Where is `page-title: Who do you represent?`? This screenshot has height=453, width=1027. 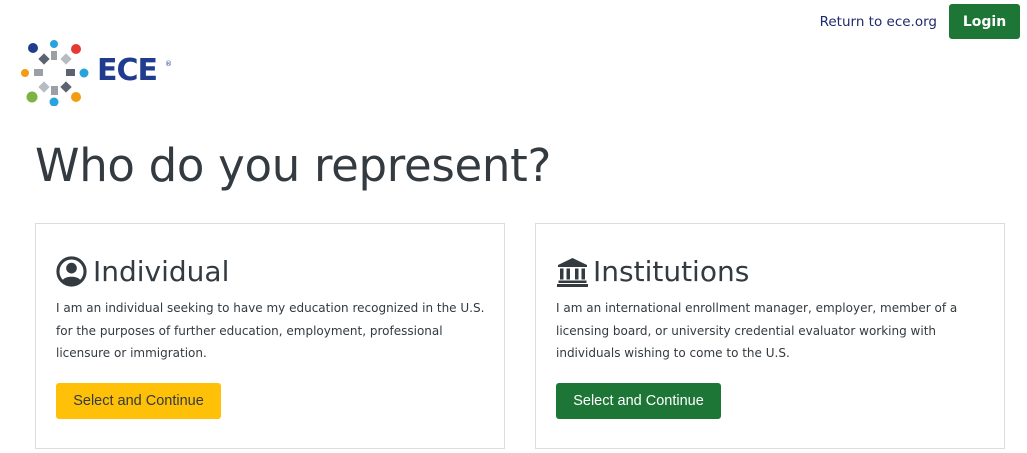
page-title: Who do you represent? is located at coordinates (293, 165).